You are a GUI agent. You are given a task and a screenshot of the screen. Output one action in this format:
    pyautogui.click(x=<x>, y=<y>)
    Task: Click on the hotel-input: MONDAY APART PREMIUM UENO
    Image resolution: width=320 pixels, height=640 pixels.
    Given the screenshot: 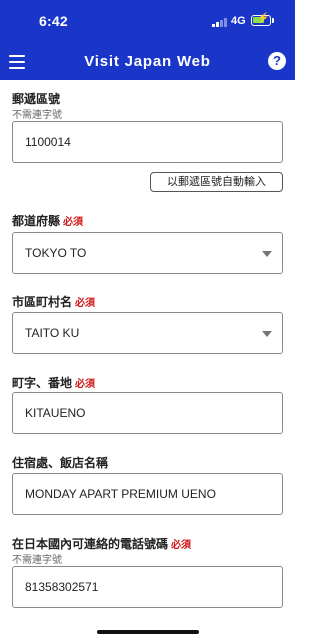 What is the action you would take?
    pyautogui.click(x=147, y=494)
    